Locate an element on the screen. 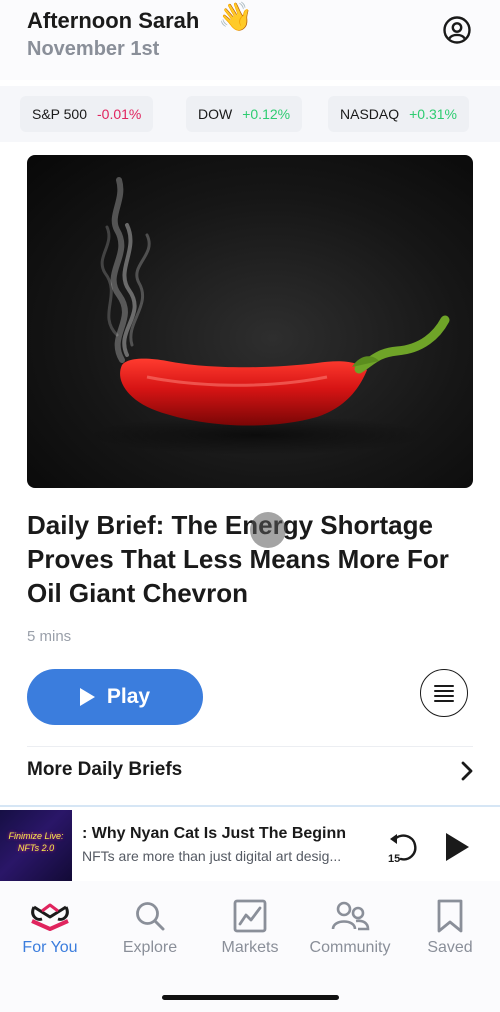 The width and height of the screenshot is (500, 1012). tab-community: Community is located at coordinates (350, 928).